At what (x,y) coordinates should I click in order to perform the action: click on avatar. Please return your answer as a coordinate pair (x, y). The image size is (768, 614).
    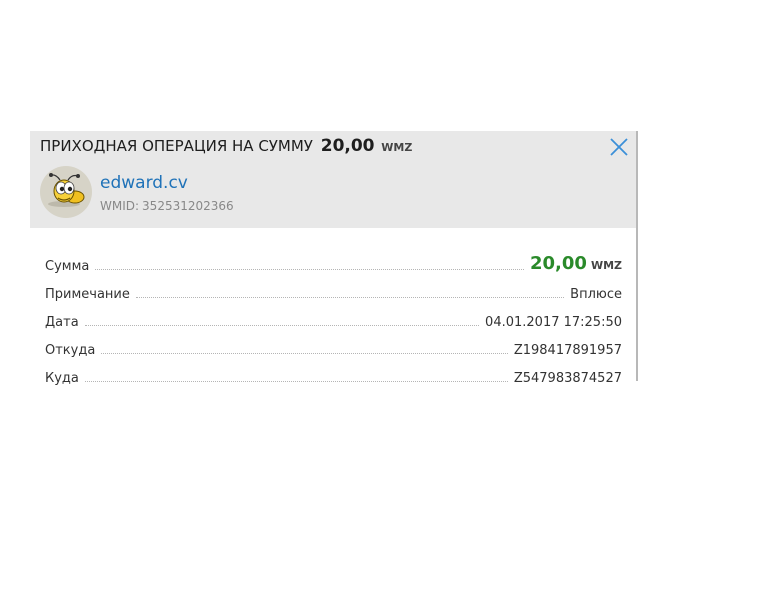
    Looking at the image, I should click on (66, 192).